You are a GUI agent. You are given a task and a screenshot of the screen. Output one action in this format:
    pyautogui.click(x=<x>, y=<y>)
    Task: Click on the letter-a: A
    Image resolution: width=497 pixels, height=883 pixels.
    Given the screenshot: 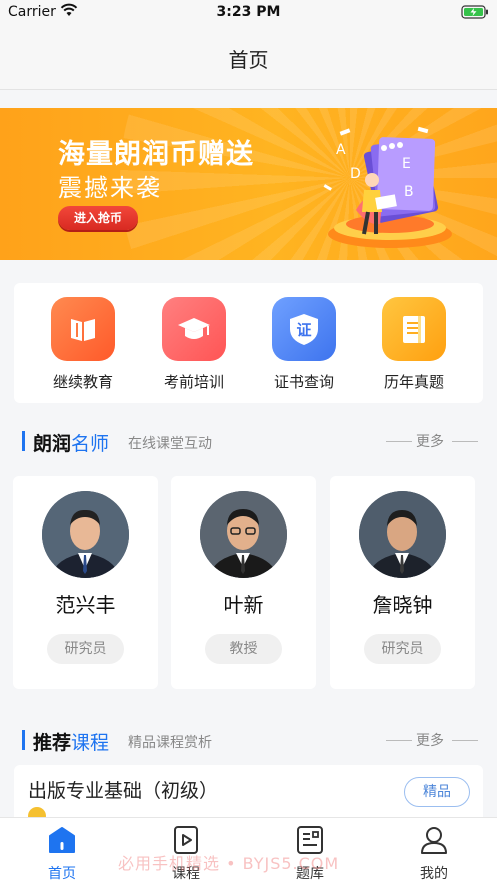 What is the action you would take?
    pyautogui.click(x=341, y=150)
    